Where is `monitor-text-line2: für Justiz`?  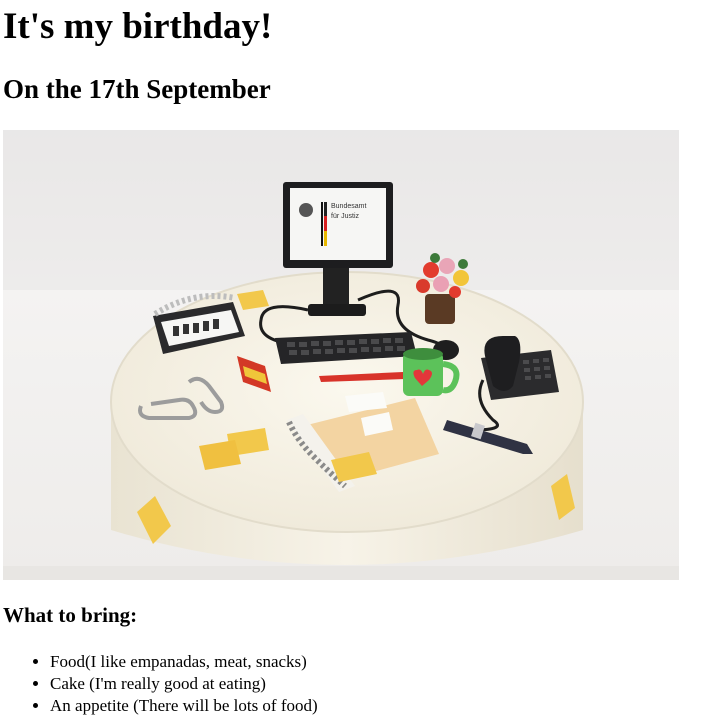
monitor-text-line2: für Justiz is located at coordinates (345, 216).